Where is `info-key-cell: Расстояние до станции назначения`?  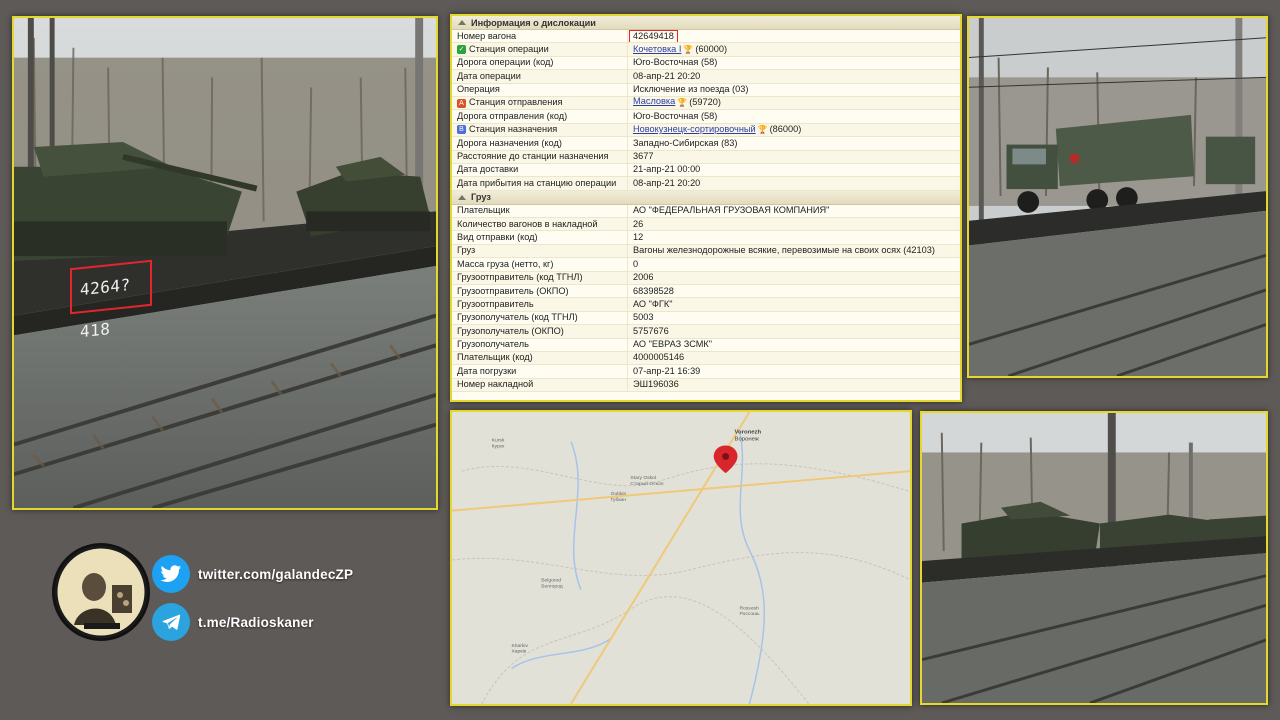
info-key-cell: Расстояние до станции назначения is located at coordinates (540, 156).